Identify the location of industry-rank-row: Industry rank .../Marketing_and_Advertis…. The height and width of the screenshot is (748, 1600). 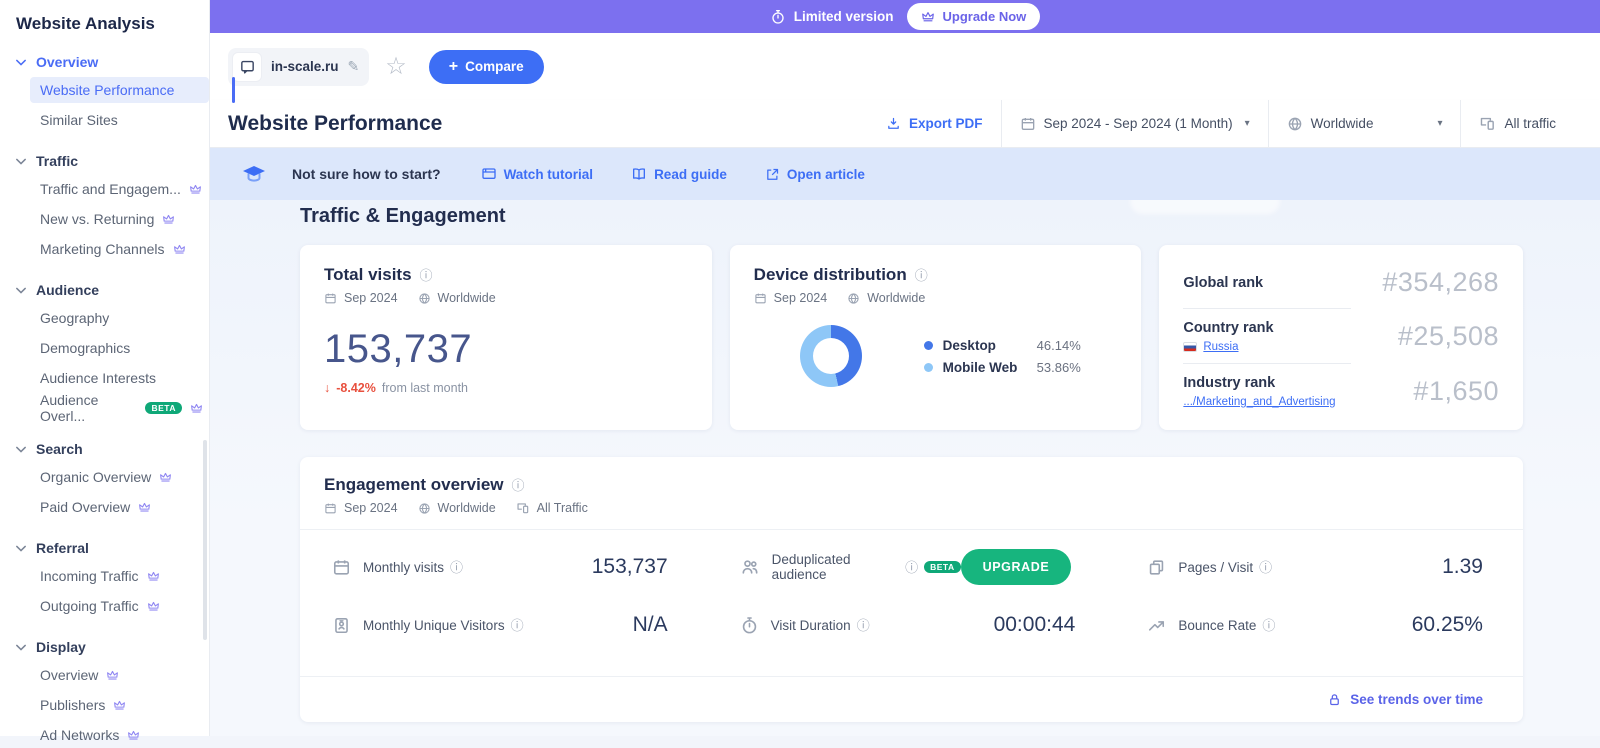
(1341, 391).